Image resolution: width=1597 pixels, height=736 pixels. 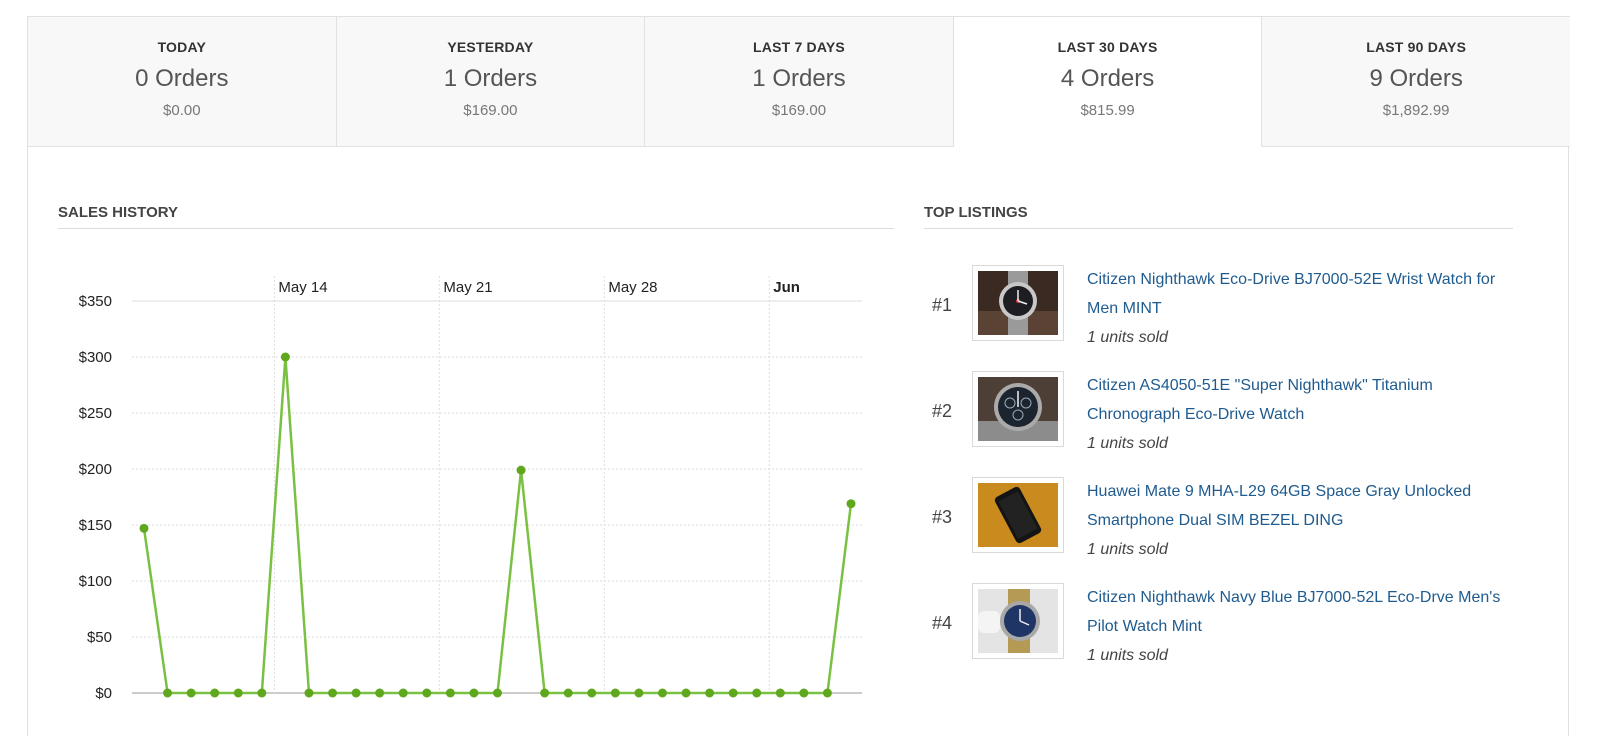 I want to click on tab-orders: 9 Orders, so click(x=1416, y=78).